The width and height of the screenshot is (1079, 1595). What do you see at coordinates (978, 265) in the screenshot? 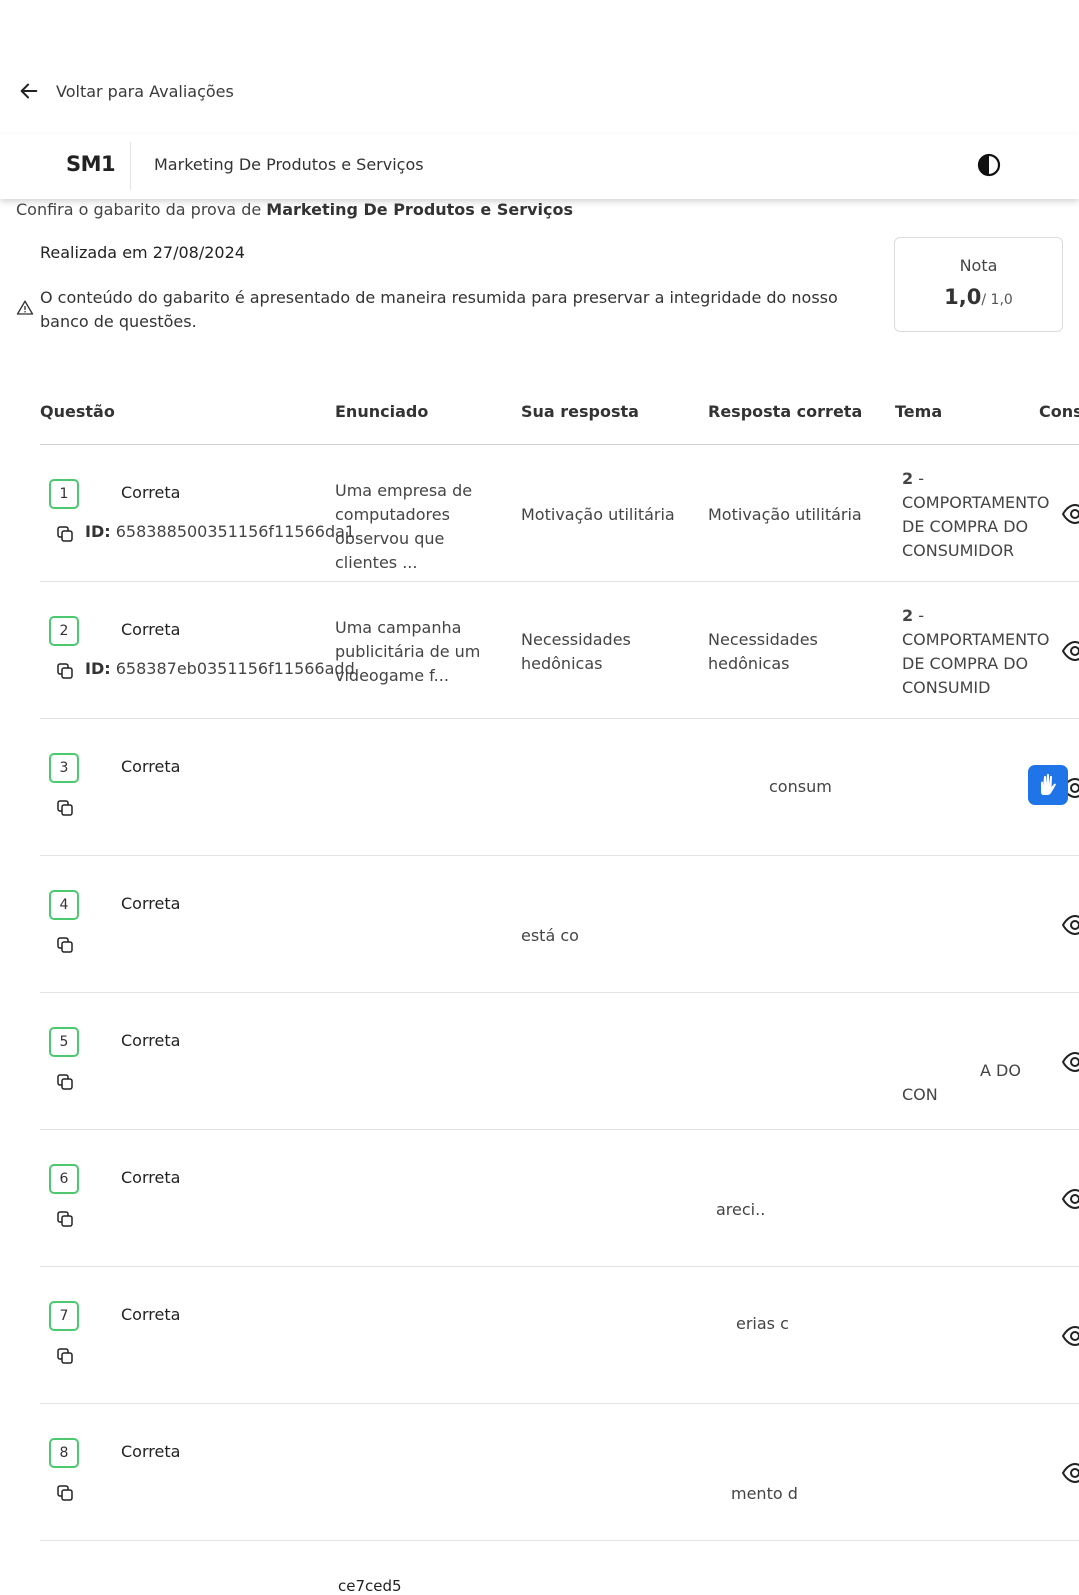
I see `grade-label: Nota` at bounding box center [978, 265].